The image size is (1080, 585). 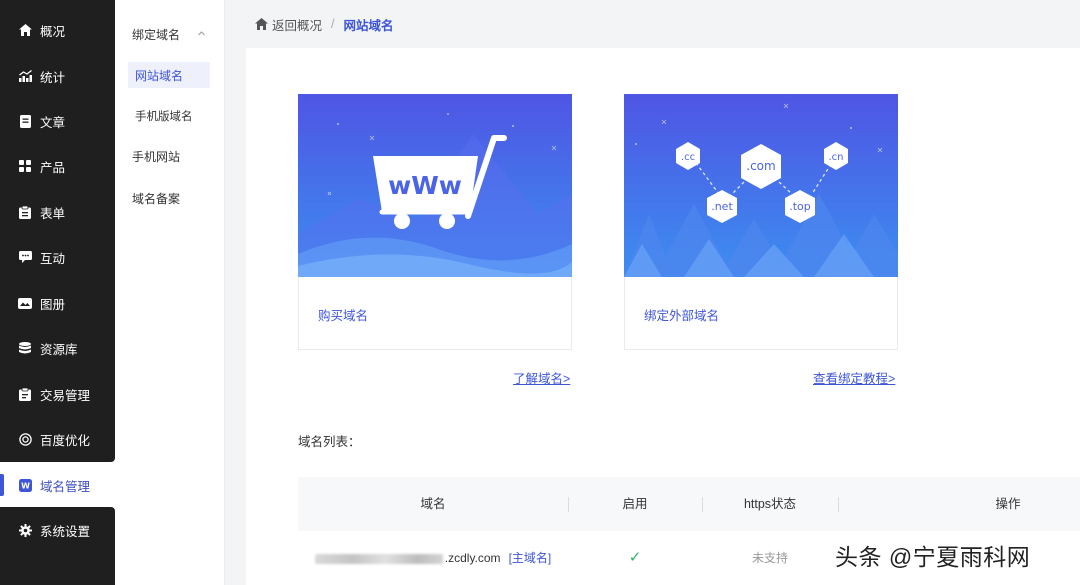 I want to click on sidebar-item-label: 文章, so click(x=53, y=122).